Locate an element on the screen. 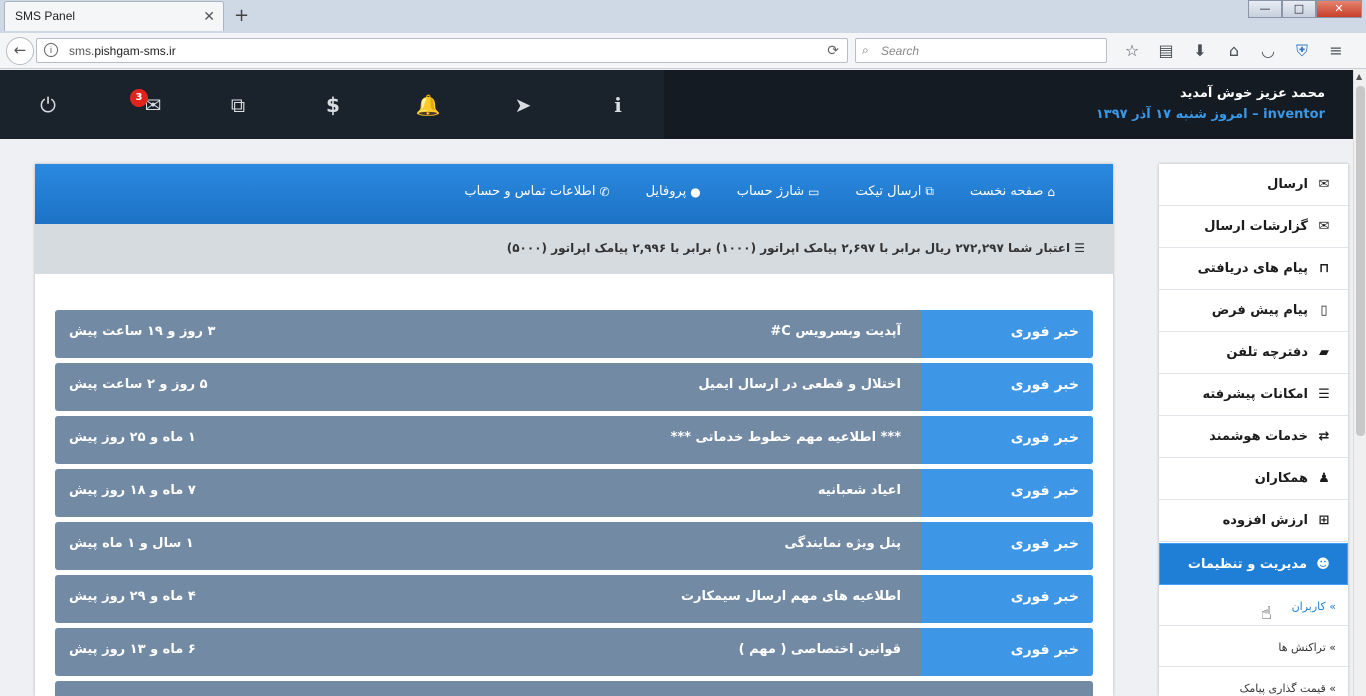  search-input: ⌕ Search is located at coordinates (981, 50).